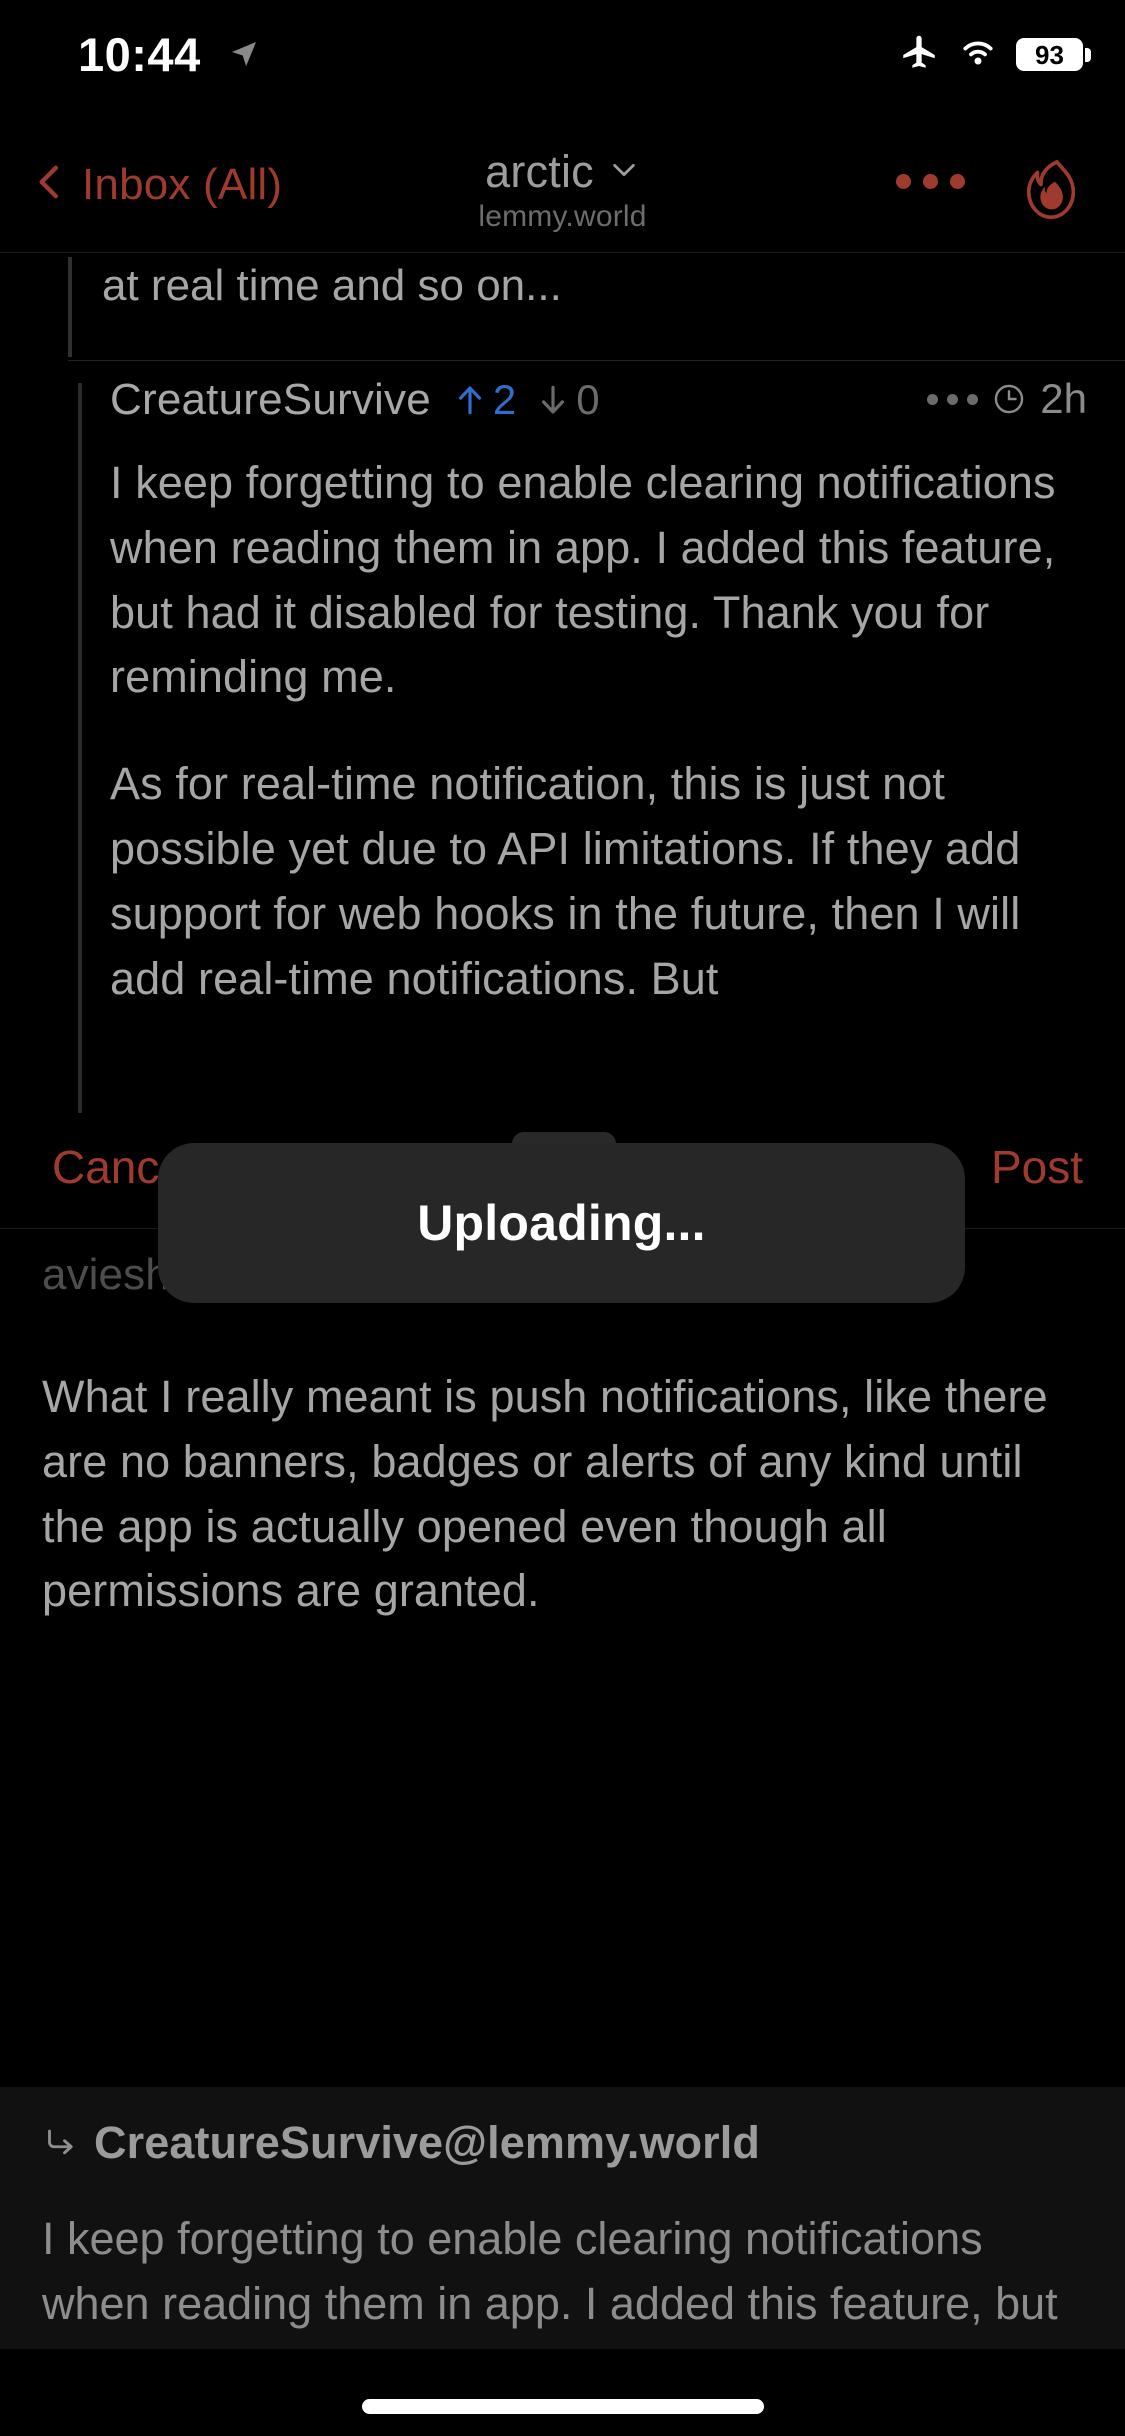  I want to click on upvote-count: 2, so click(504, 399).